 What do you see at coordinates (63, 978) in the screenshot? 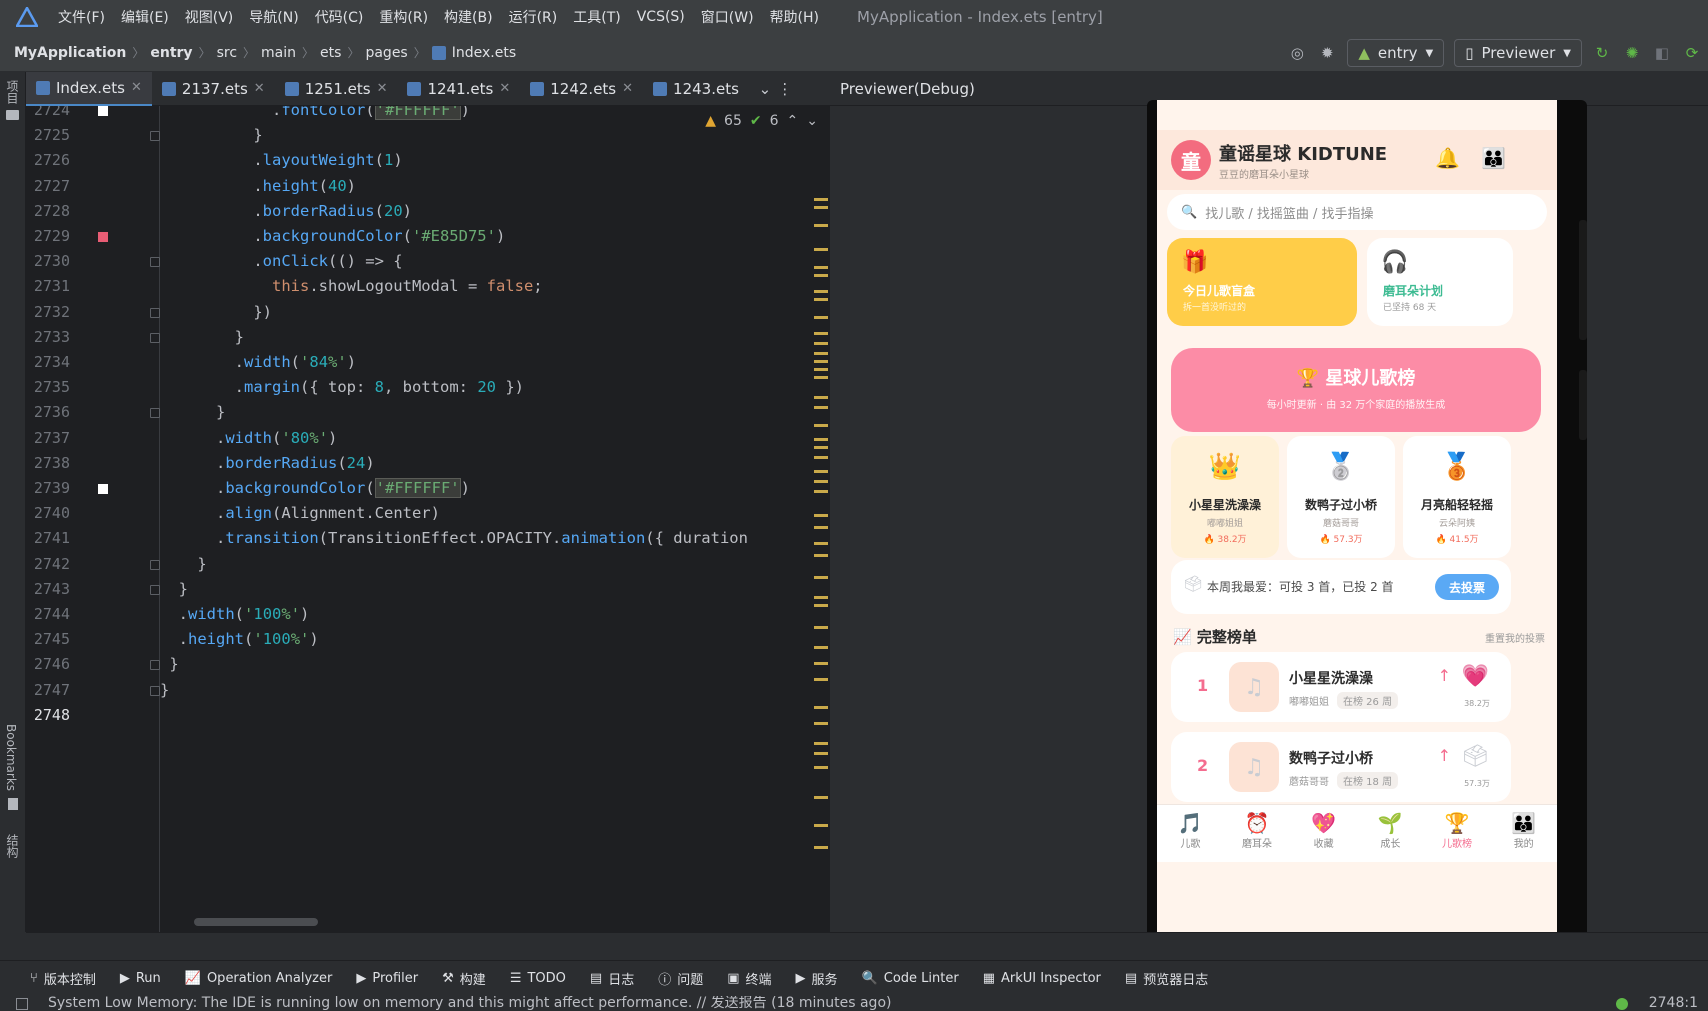
I see `tool-version-control: ⑂ 版本控制` at bounding box center [63, 978].